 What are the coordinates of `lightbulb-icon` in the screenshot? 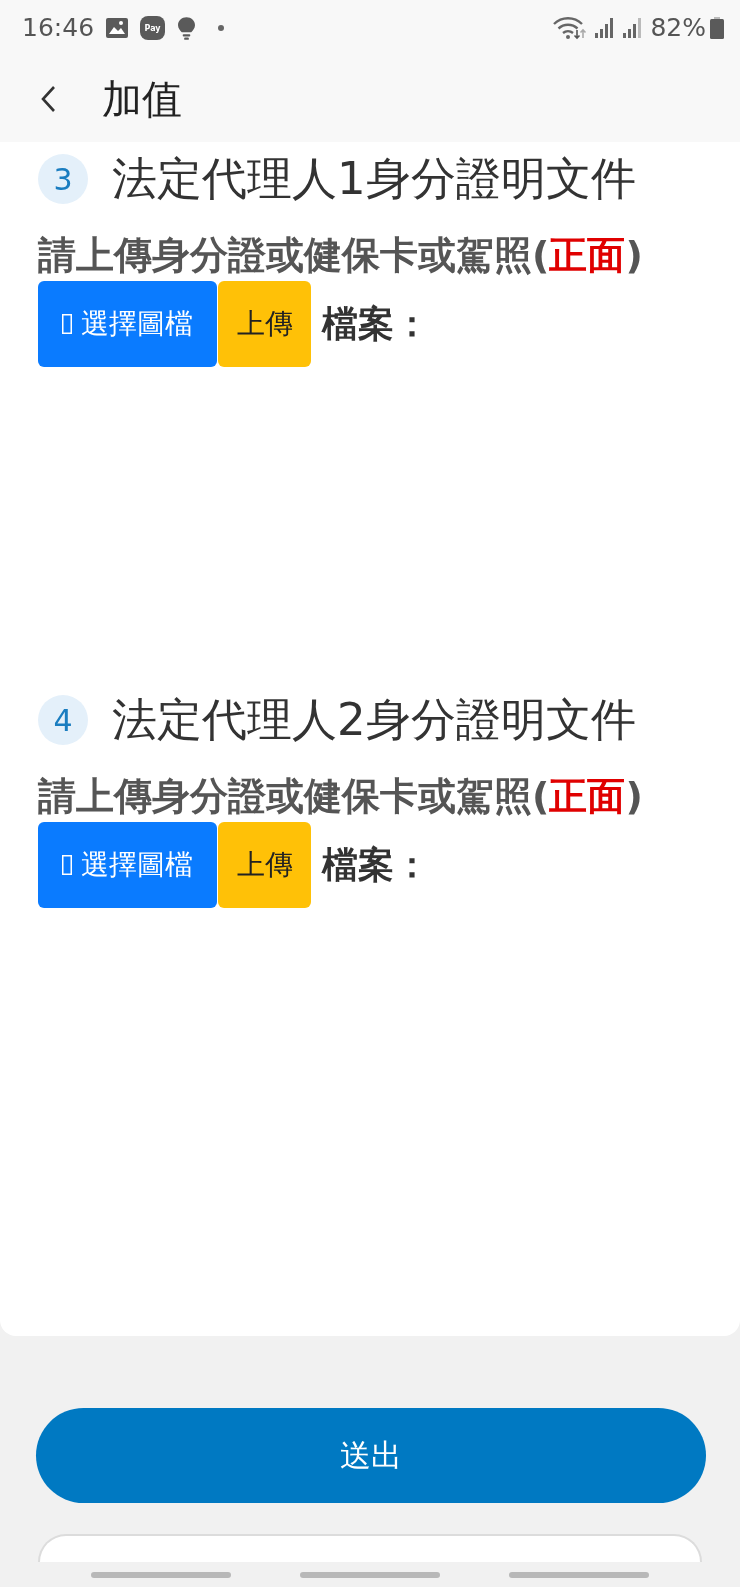 It's located at (187, 28).